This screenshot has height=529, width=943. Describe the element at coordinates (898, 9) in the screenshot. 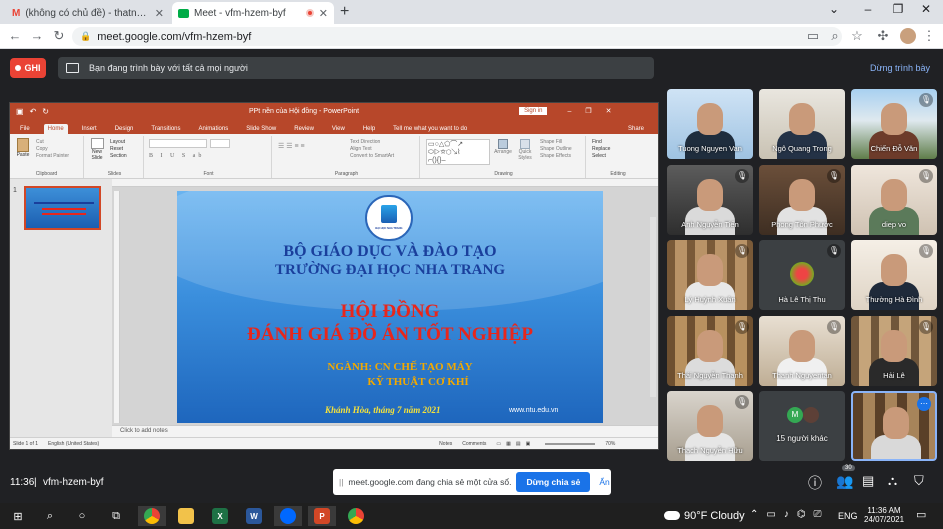

I see `maximize-button: ❐` at that location.